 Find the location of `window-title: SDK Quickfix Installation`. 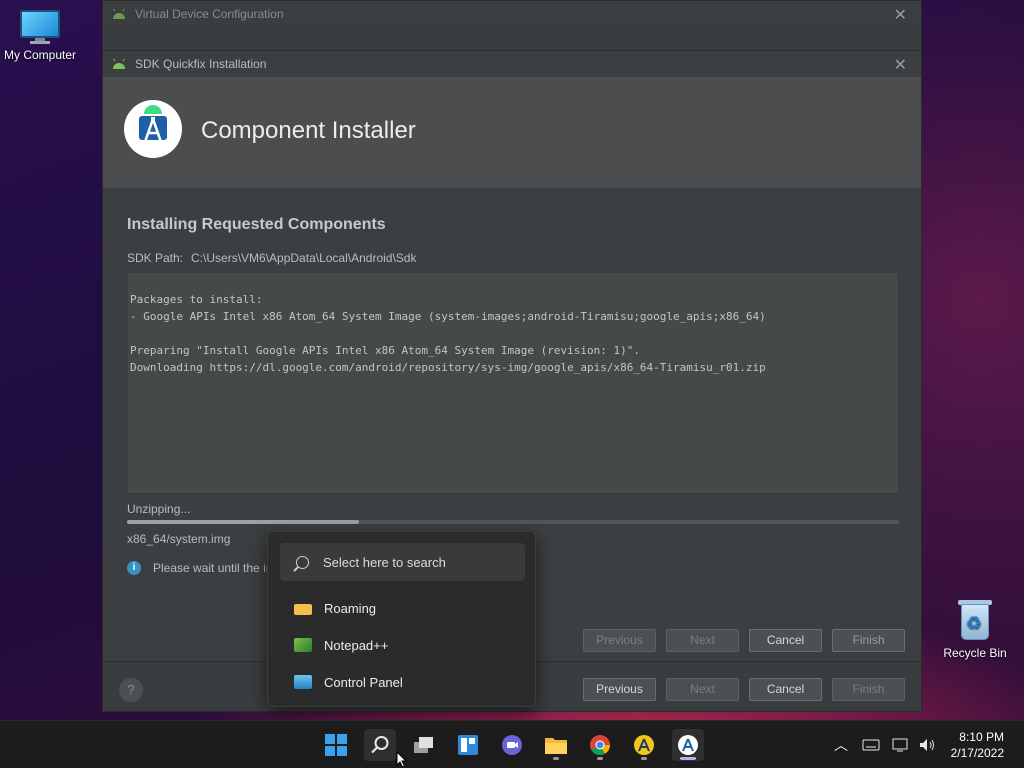

window-title: SDK Quickfix Installation is located at coordinates (201, 64).